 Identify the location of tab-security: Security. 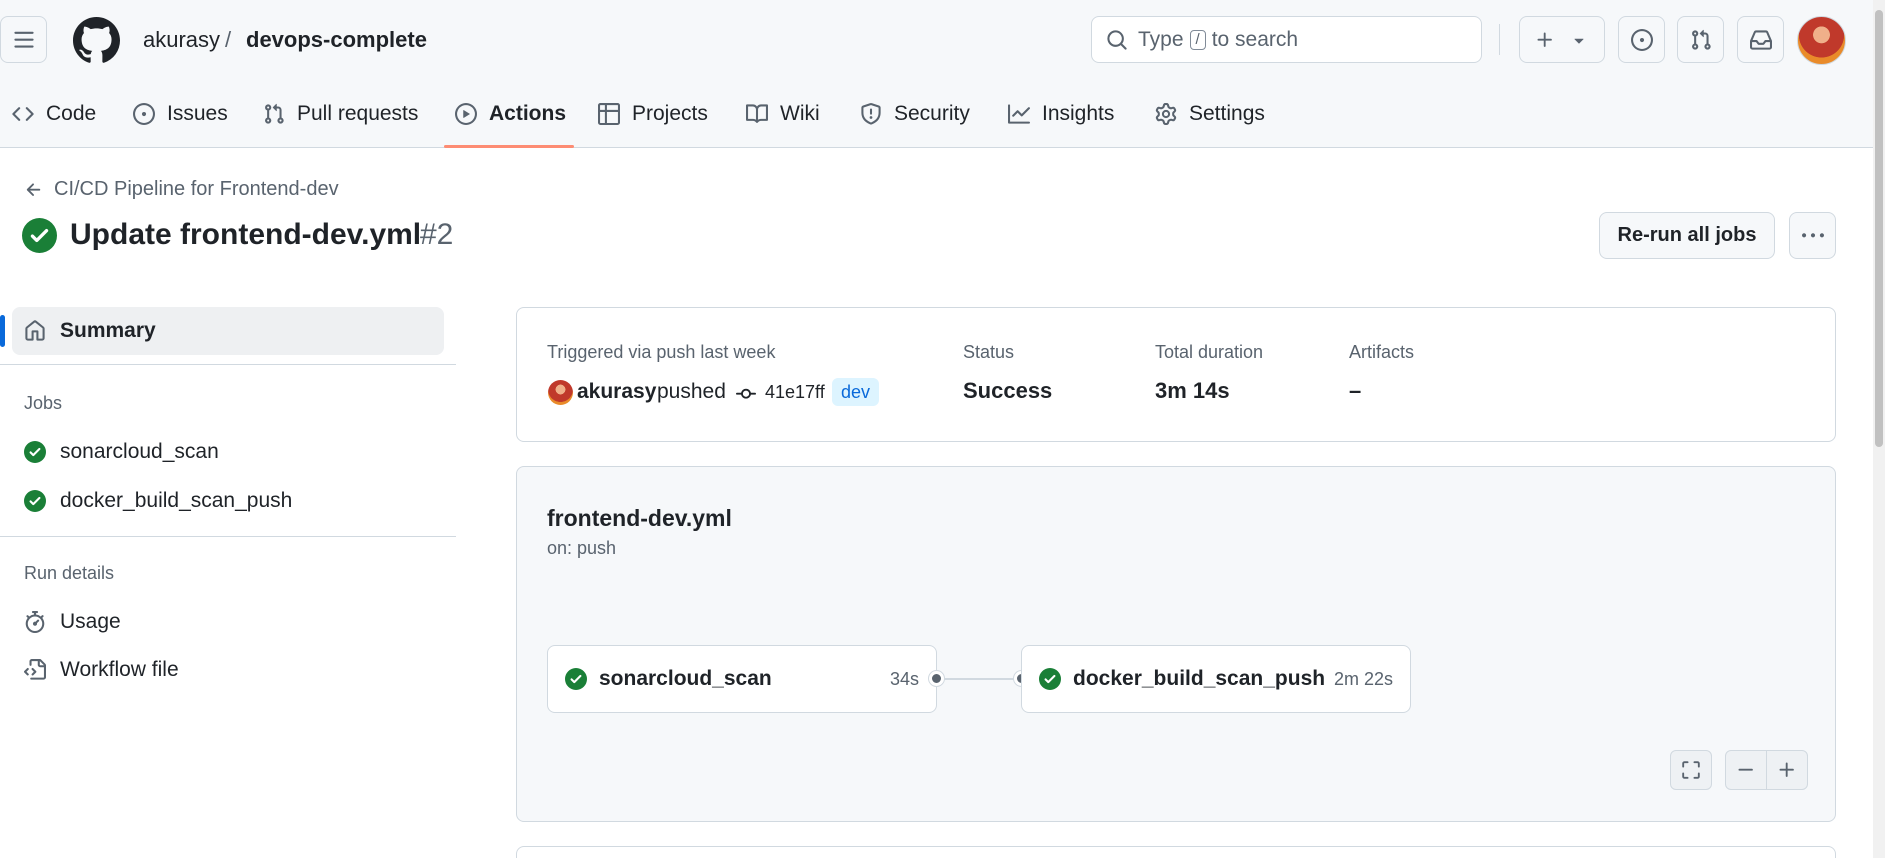
(915, 114).